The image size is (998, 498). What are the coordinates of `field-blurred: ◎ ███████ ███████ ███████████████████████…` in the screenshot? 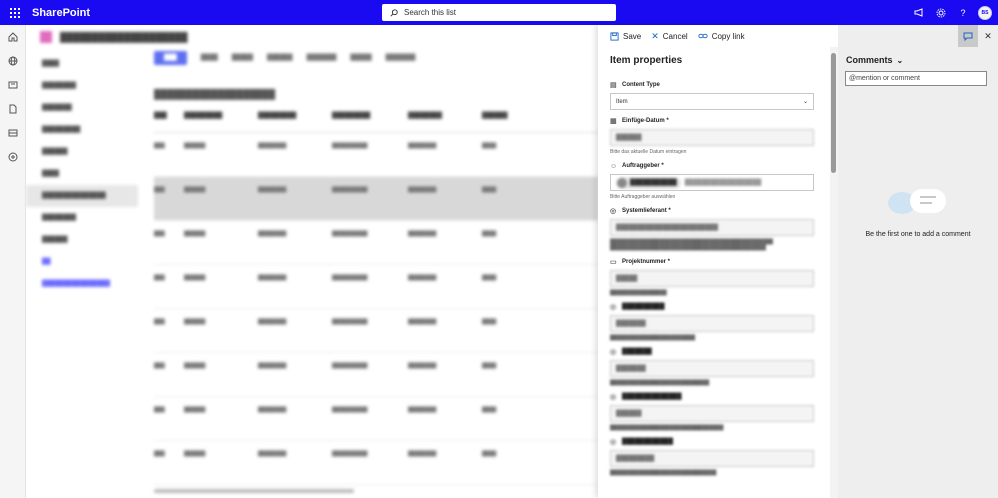 It's located at (720, 366).